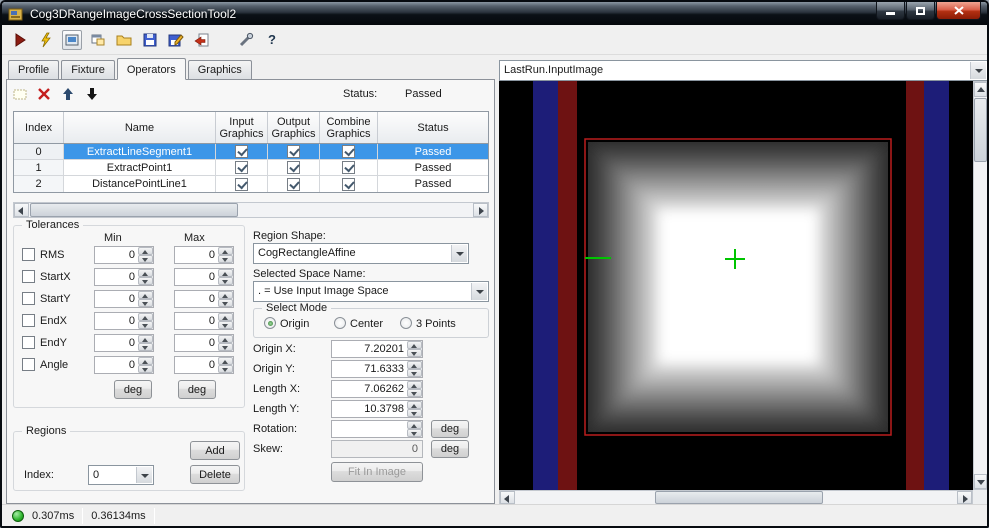  I want to click on tolerance-rms-checkbox, so click(28, 254).